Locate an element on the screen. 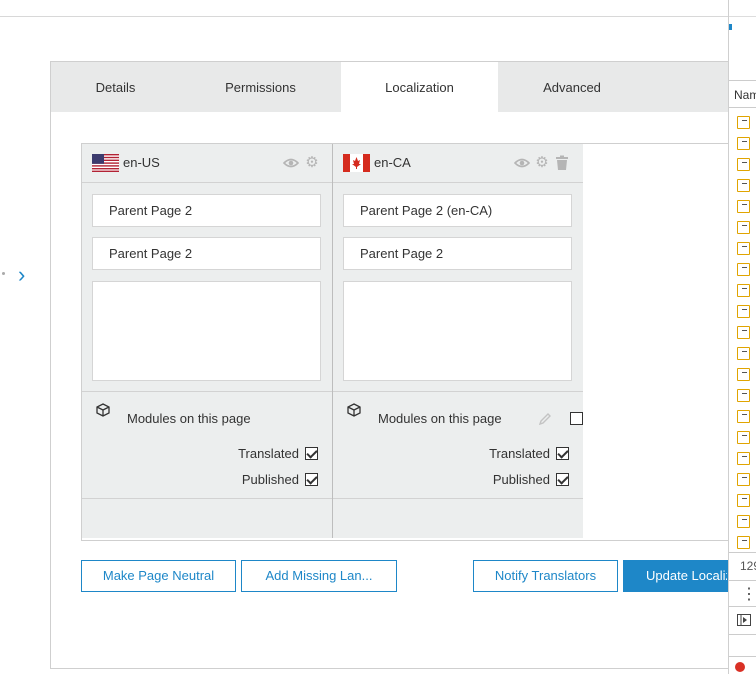  page-name-field: Parent Page 2 is located at coordinates (206, 210).